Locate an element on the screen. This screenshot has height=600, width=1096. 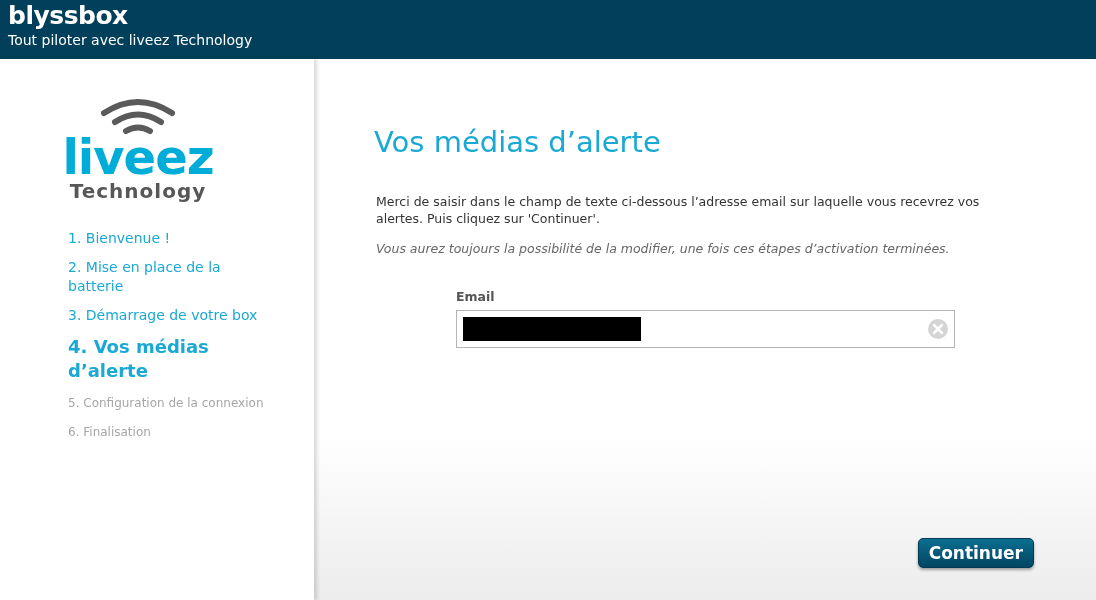
step-item: 2. Mise en place de la batterie is located at coordinates (168, 277).